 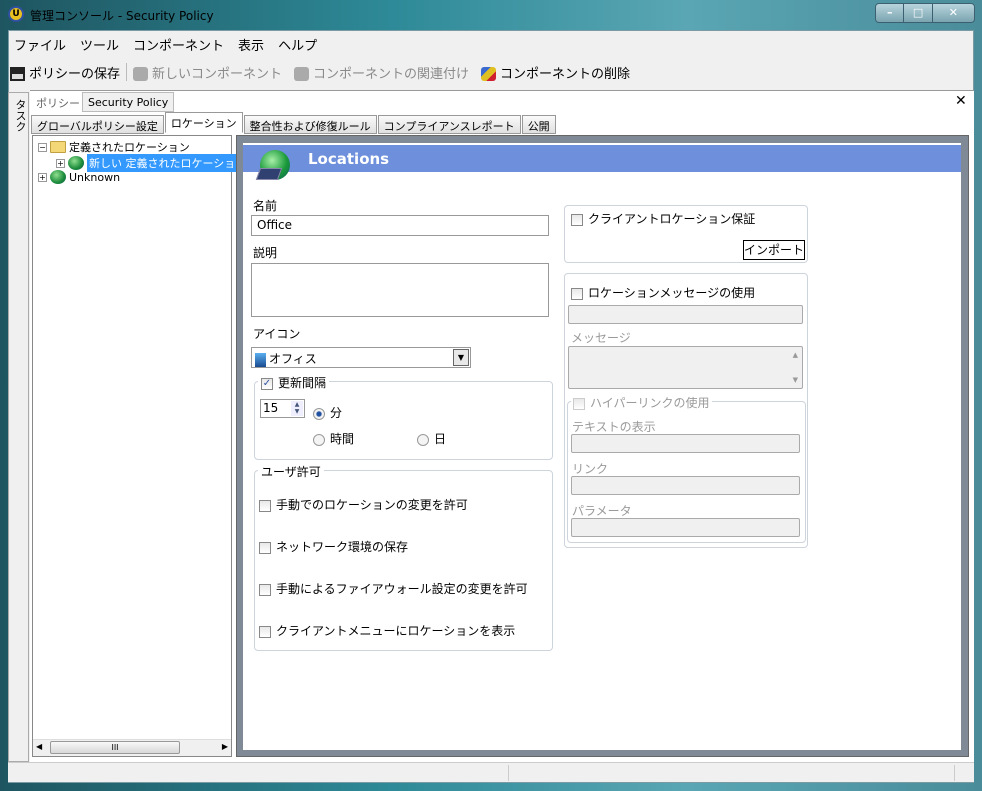 What do you see at coordinates (489, 74) in the screenshot?
I see `delete-component-icon` at bounding box center [489, 74].